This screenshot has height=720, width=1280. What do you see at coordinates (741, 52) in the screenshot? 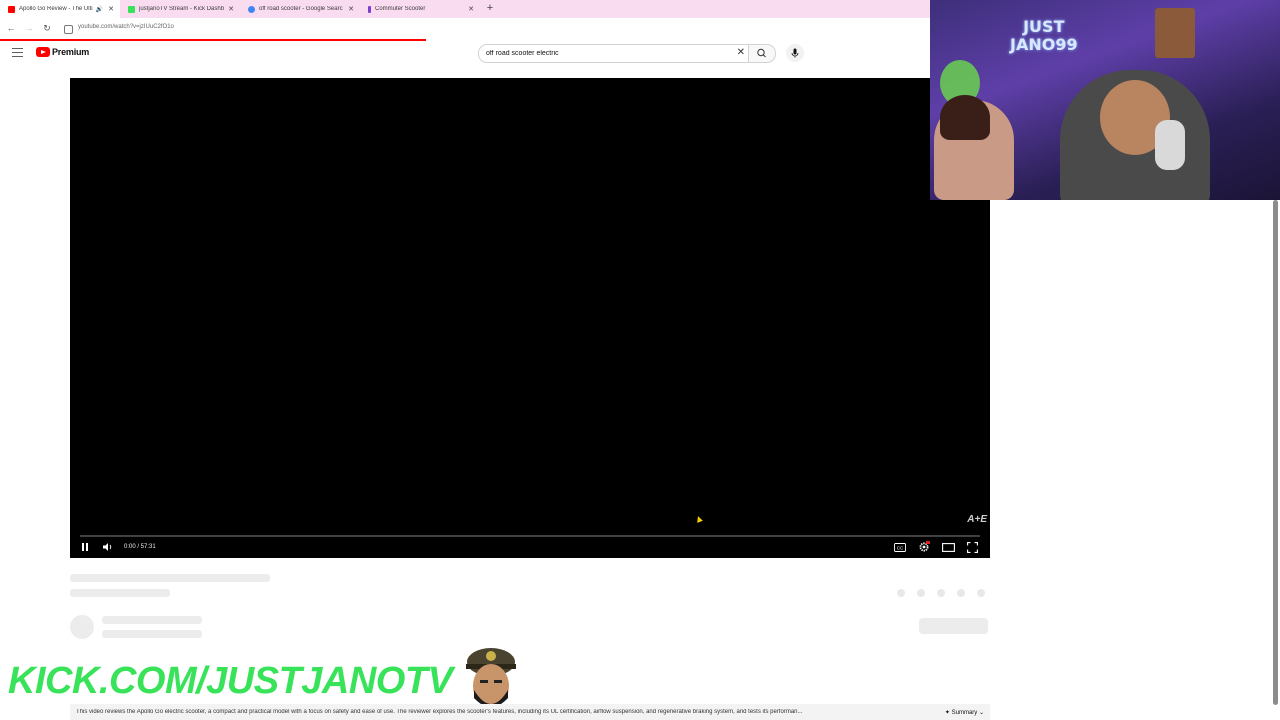
I see `clear-search-icon: ✕` at bounding box center [741, 52].